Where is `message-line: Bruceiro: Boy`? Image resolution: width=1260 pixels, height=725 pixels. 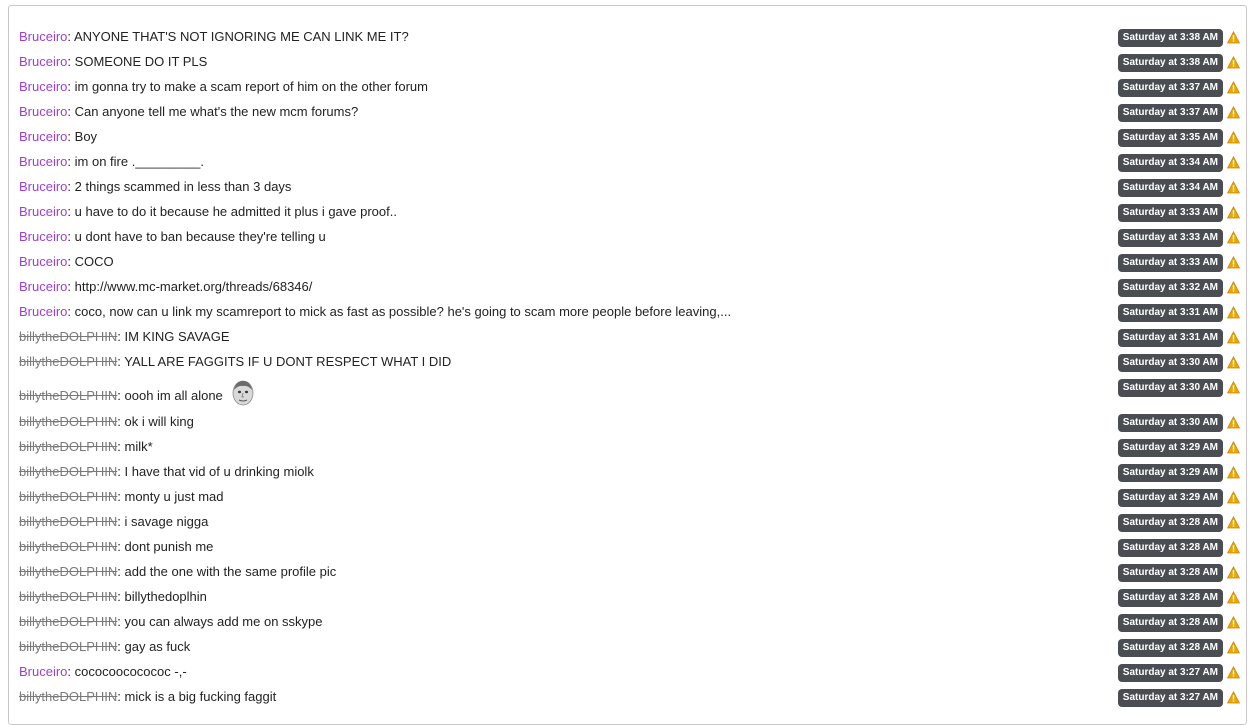 message-line: Bruceiro: Boy is located at coordinates (58, 137).